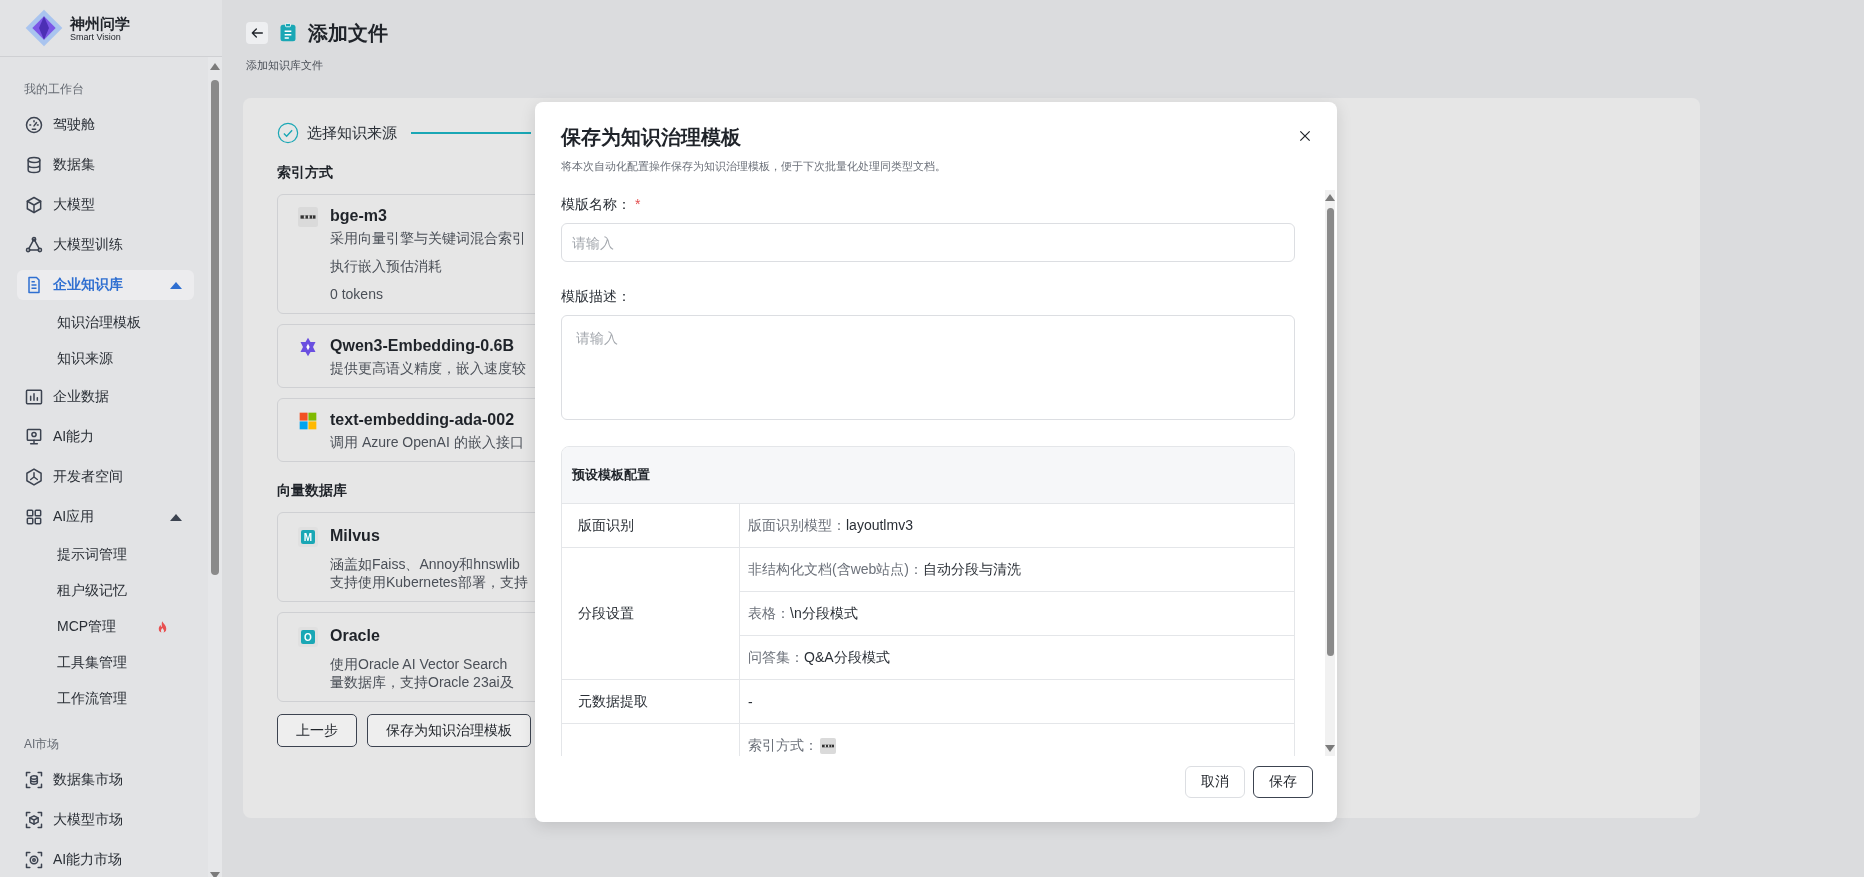 Image resolution: width=1864 pixels, height=877 pixels. Describe the element at coordinates (1283, 782) in the screenshot. I see `save-button: 保存` at that location.